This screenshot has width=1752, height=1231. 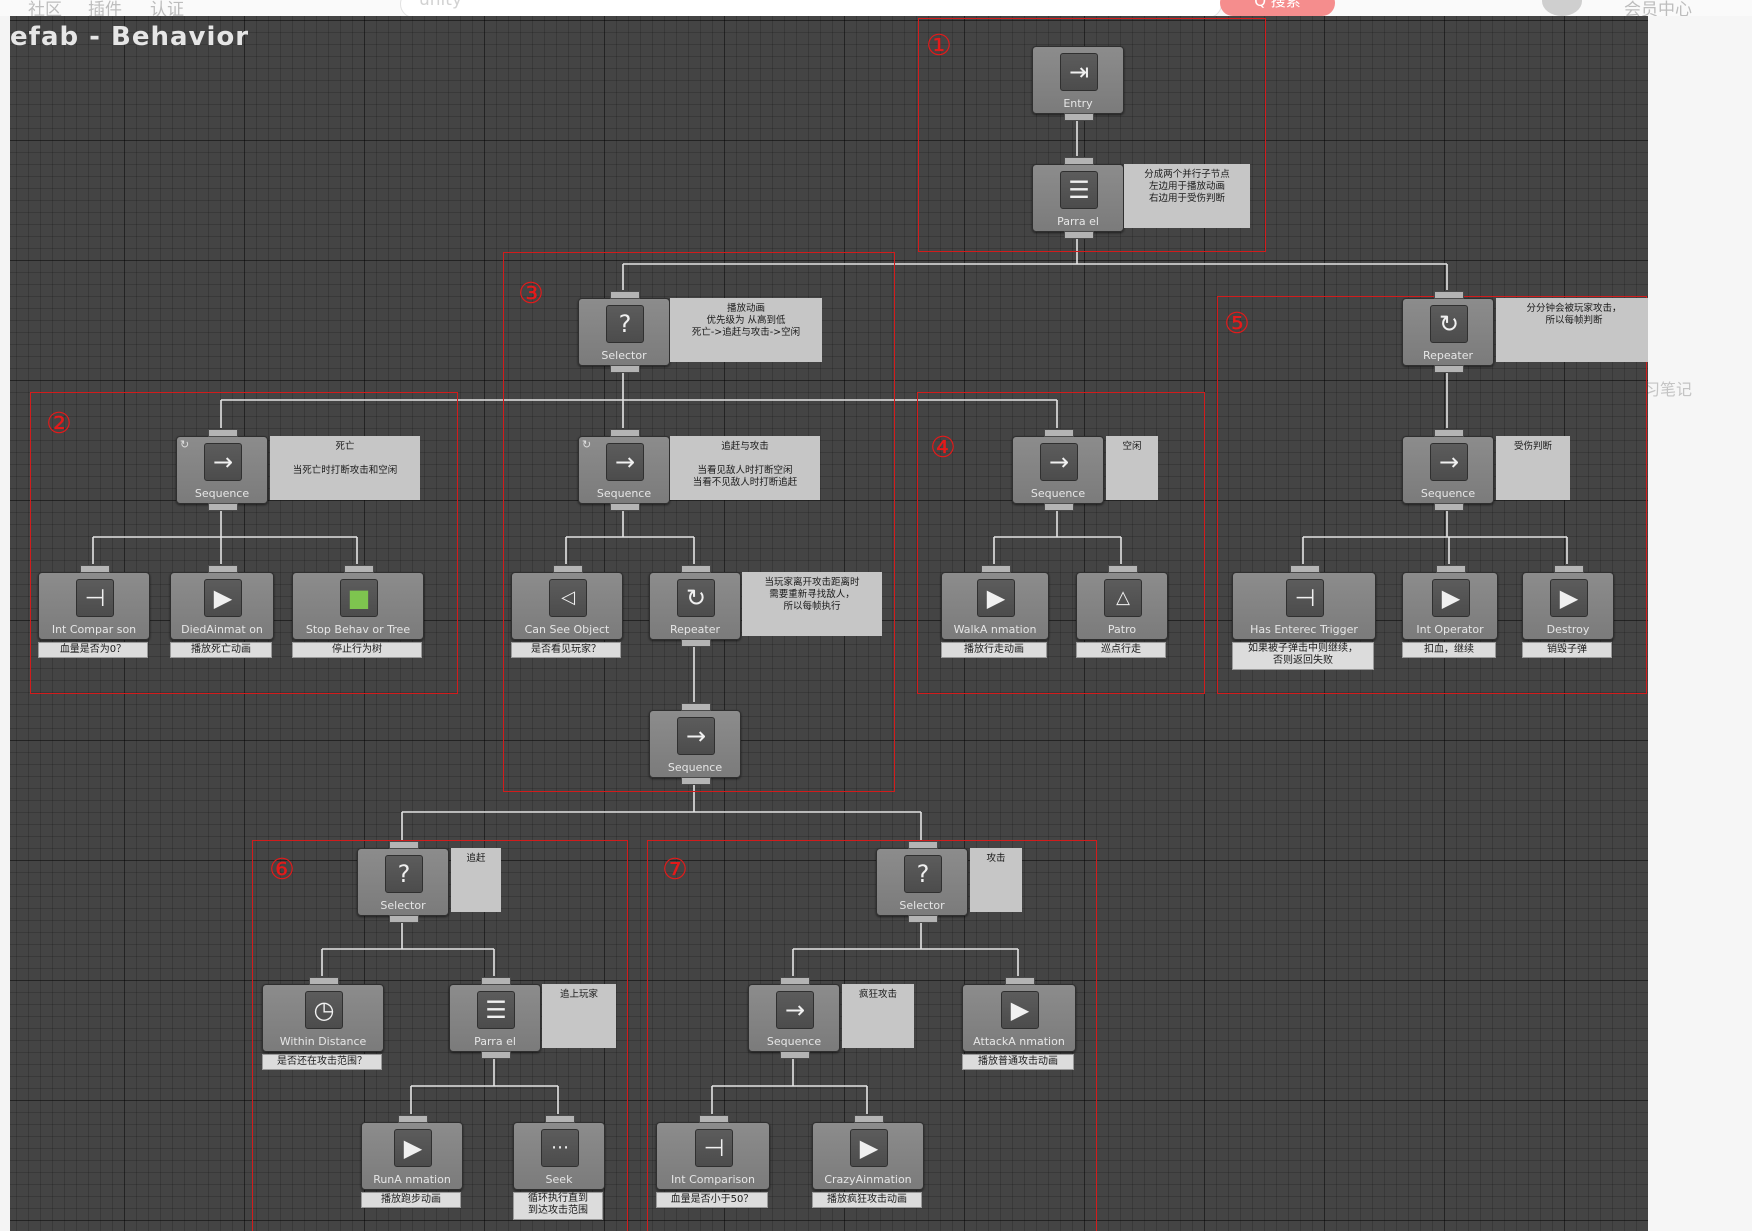 I want to click on seek-icon: ⋯, so click(x=560, y=1148).